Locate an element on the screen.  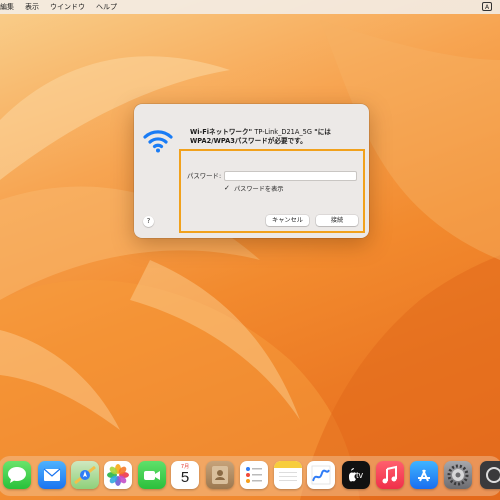
calendar-icon: 7月 5 is located at coordinates (185, 475).